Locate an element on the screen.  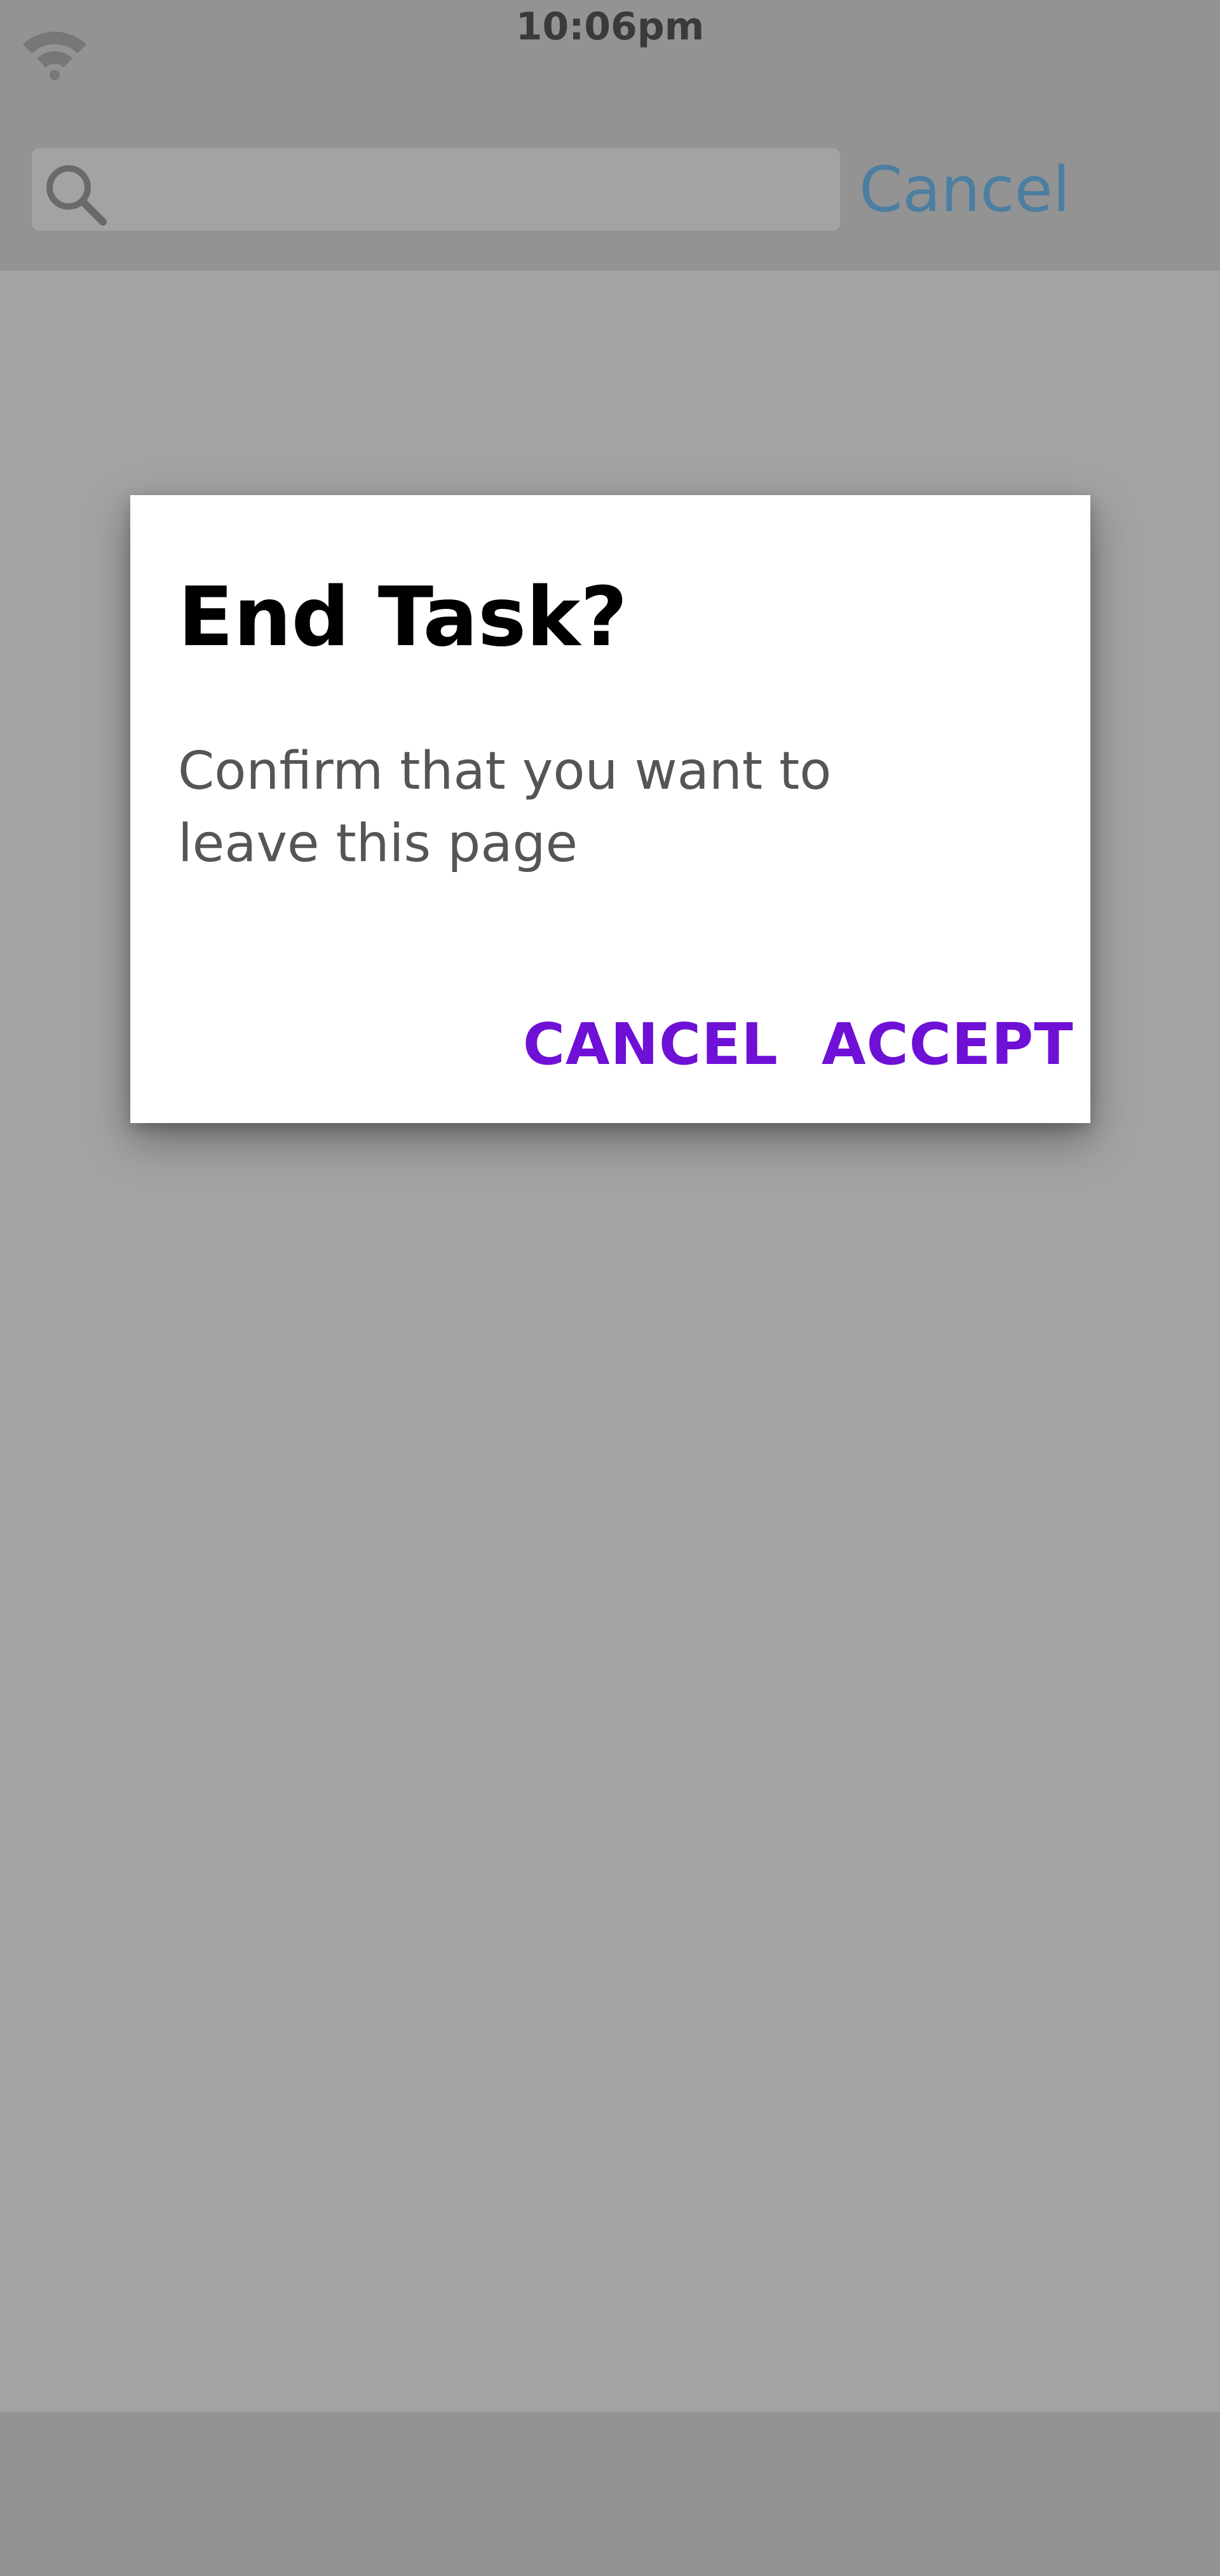
search-input is located at coordinates (436, 189).